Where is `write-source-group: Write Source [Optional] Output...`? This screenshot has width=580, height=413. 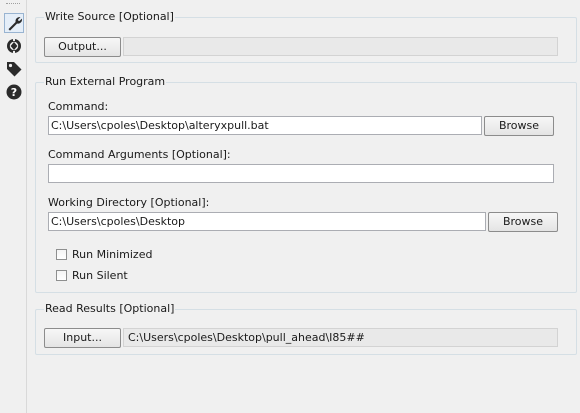 write-source-group: Write Source [Optional] Output... is located at coordinates (306, 36).